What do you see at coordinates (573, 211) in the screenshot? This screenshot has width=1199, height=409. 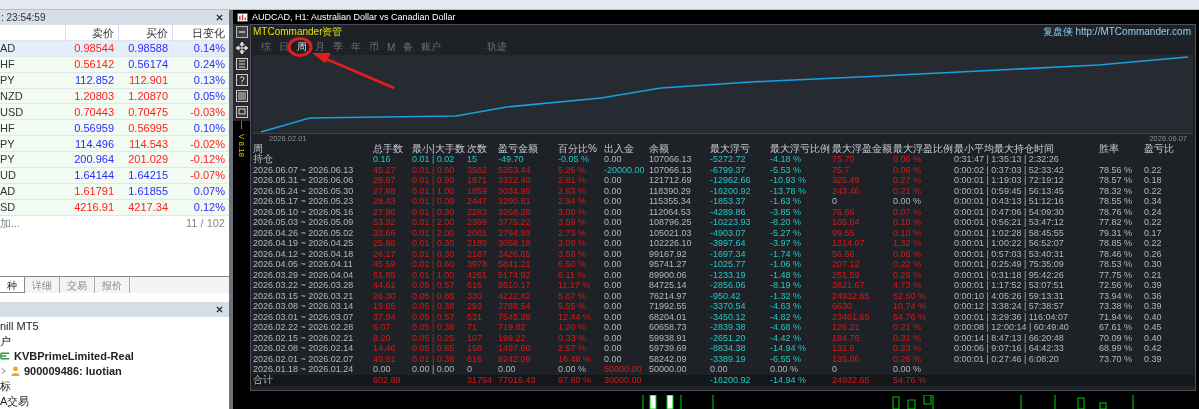 I see `table-cell-text: 3.00 %` at bounding box center [573, 211].